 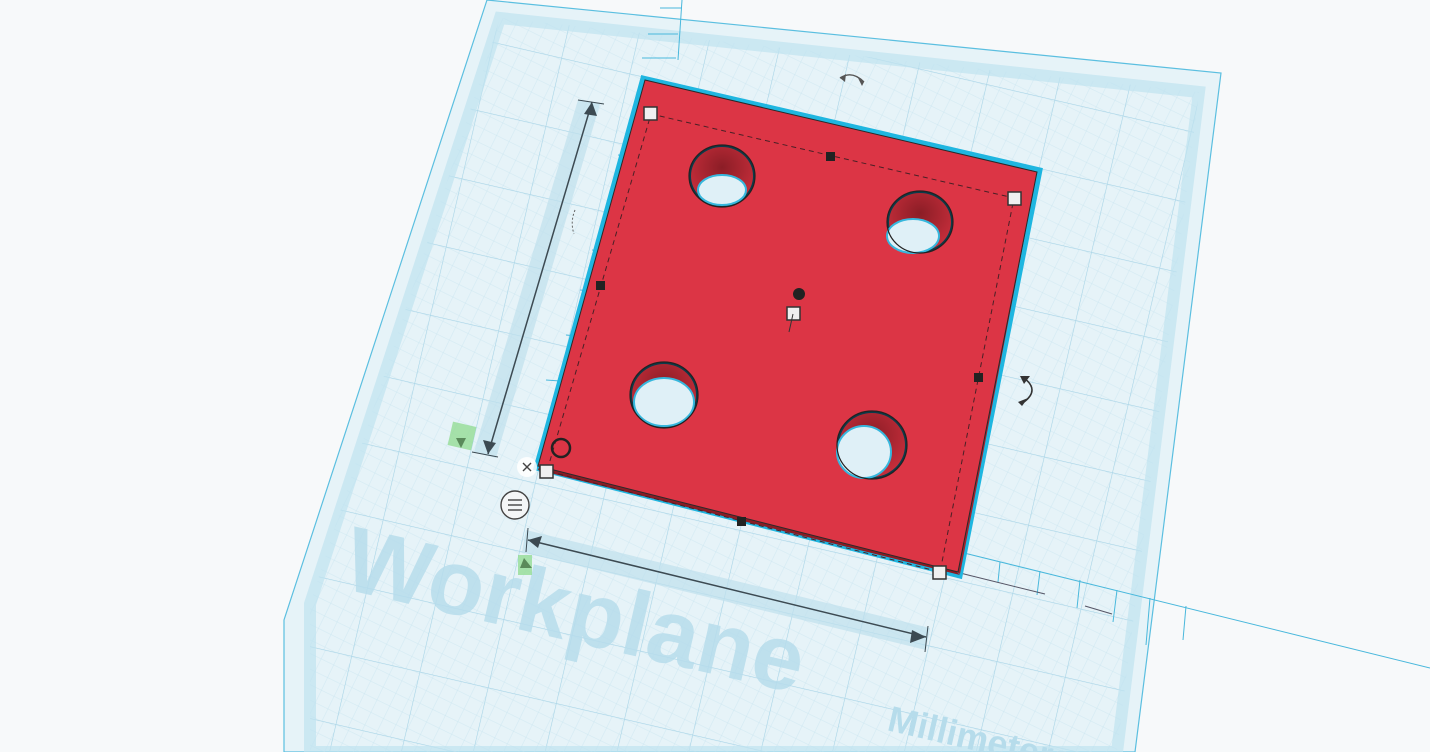 I want to click on corner-handle-top-right, so click(x=1014, y=198).